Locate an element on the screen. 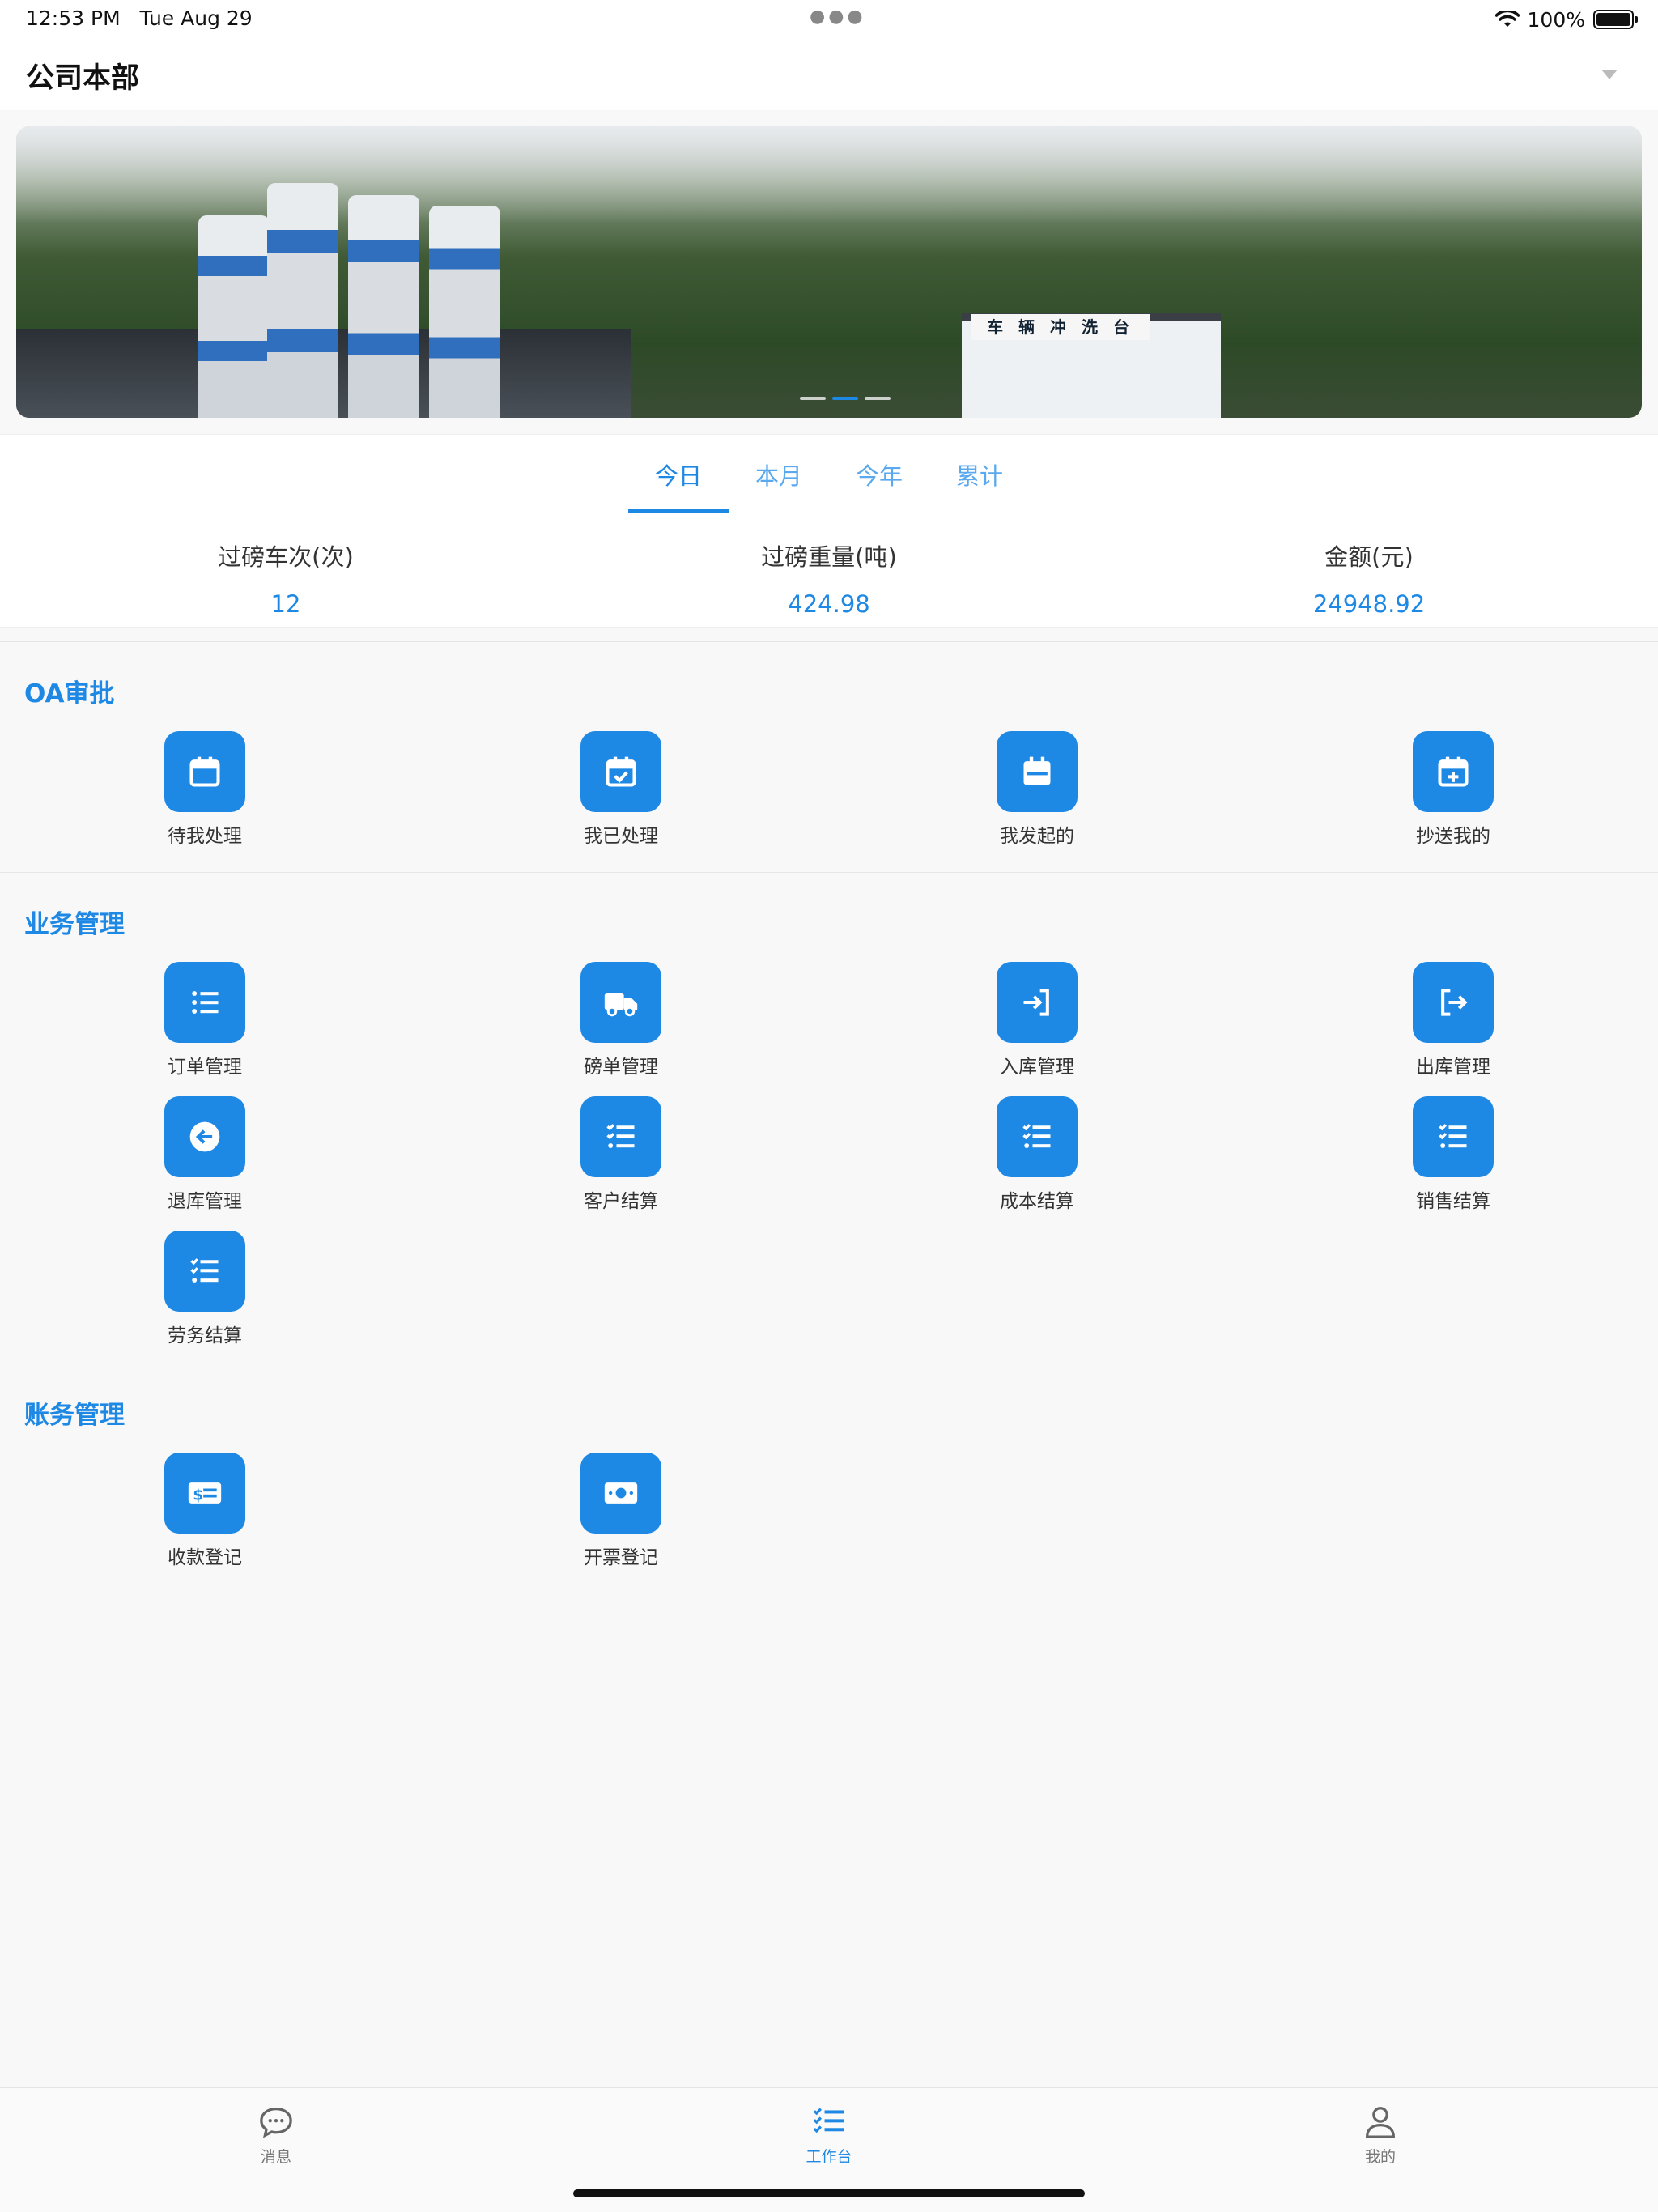 This screenshot has width=1658, height=2212. item-label: 销售结算 is located at coordinates (1453, 1202).